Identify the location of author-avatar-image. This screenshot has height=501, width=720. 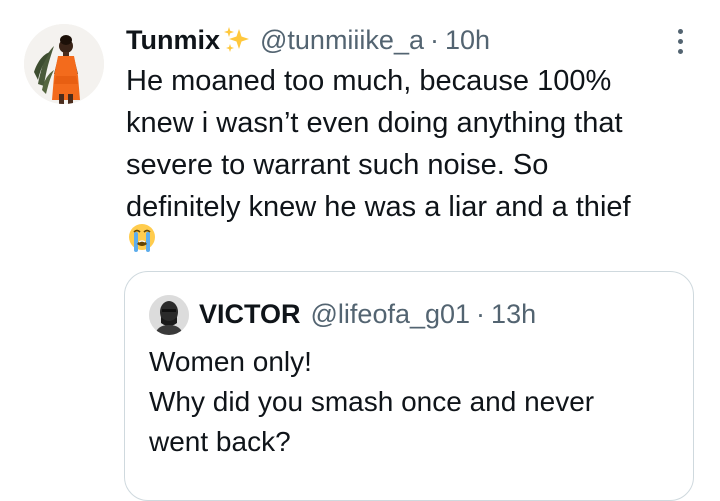
(64, 64).